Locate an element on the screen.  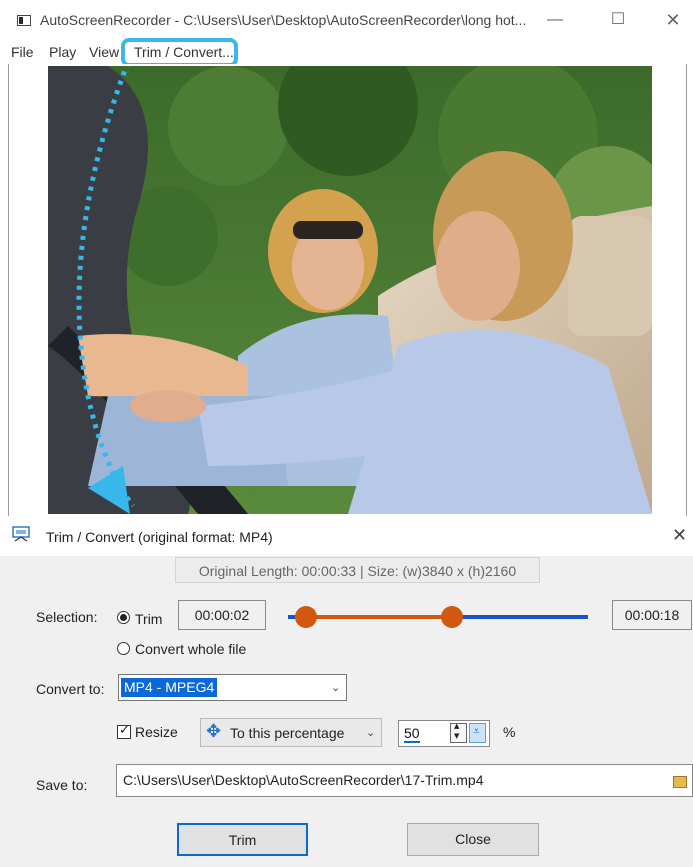
start-time-field: 00:00:02 is located at coordinates (222, 615).